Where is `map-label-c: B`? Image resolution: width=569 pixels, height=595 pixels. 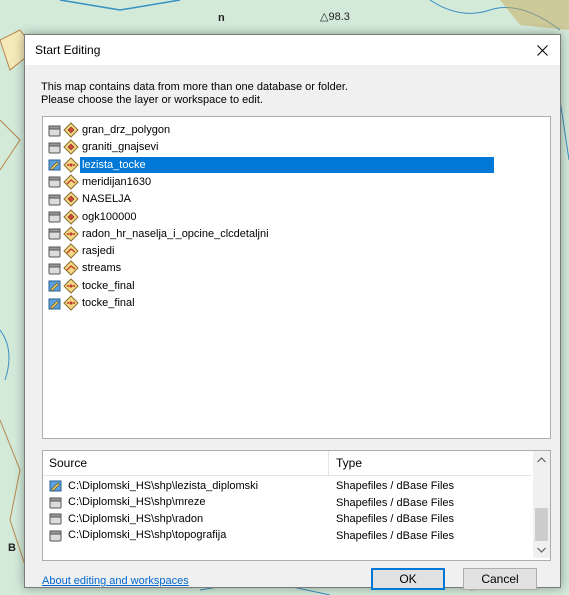 map-label-c: B is located at coordinates (12, 548).